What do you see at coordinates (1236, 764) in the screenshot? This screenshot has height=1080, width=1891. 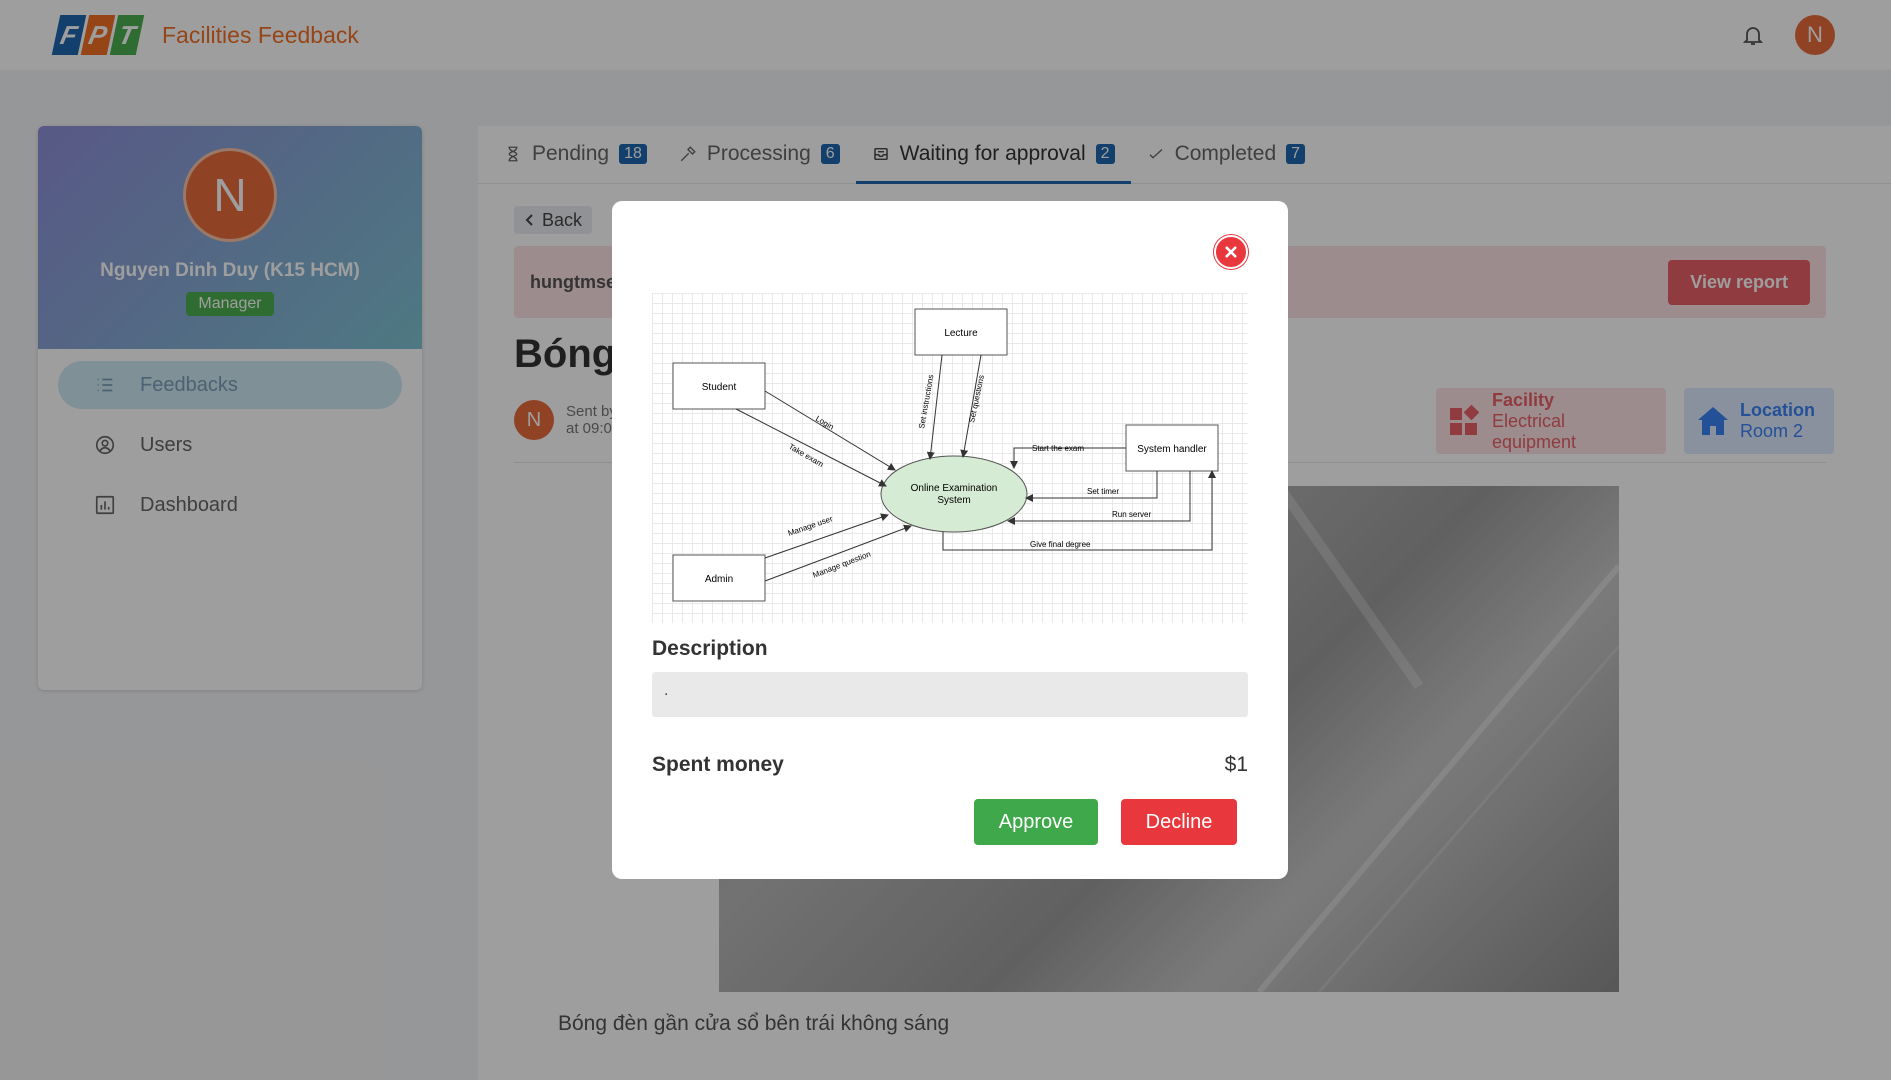 I see `spent-money-value: $1` at bounding box center [1236, 764].